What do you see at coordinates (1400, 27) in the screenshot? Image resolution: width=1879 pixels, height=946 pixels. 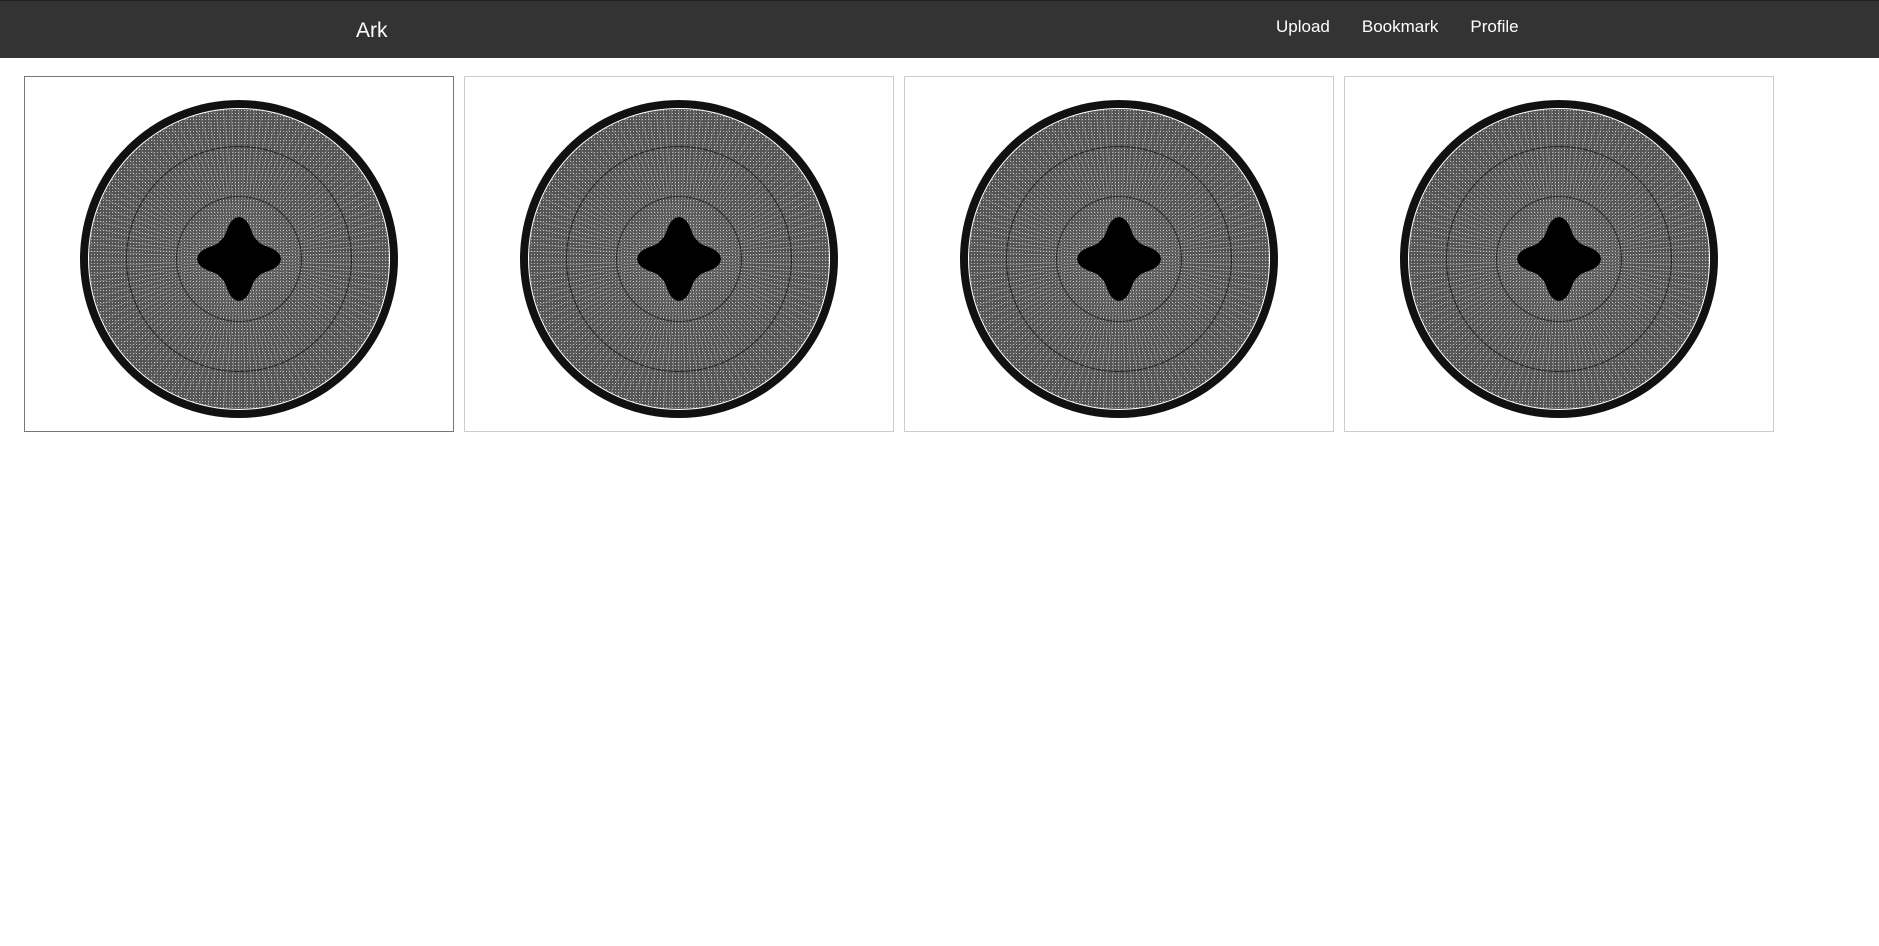 I see `nav-bookmark-link: Bookmark` at bounding box center [1400, 27].